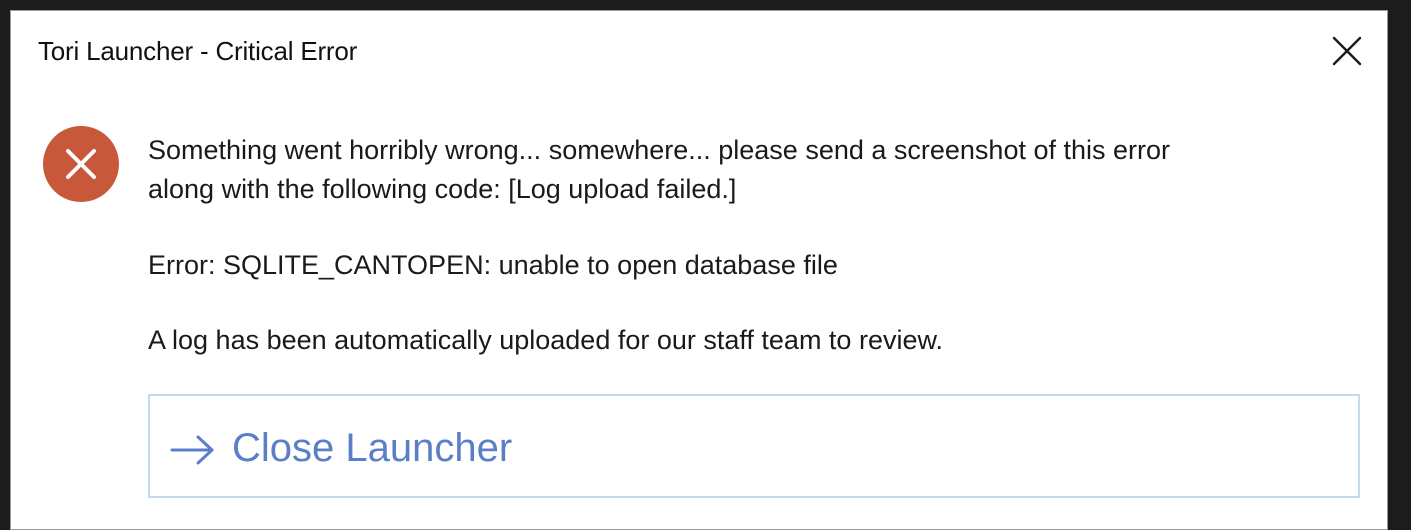 This screenshot has width=1411, height=530. What do you see at coordinates (193, 450) in the screenshot?
I see `arrow-right-icon` at bounding box center [193, 450].